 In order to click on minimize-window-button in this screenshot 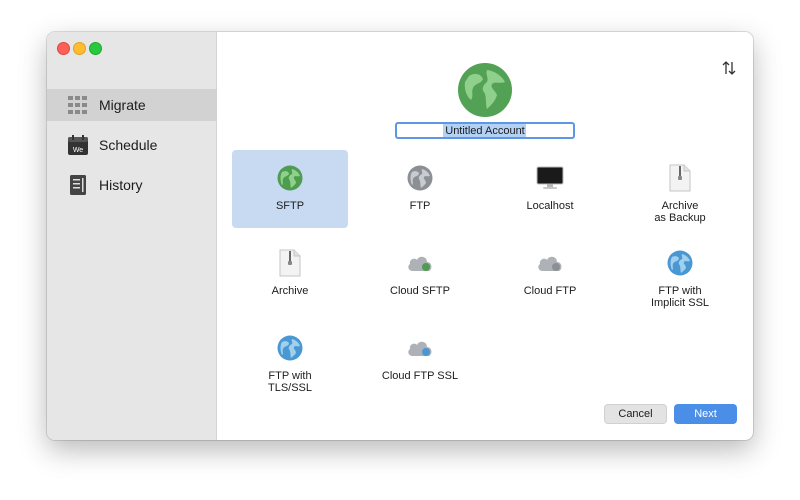, I will do `click(79, 48)`.